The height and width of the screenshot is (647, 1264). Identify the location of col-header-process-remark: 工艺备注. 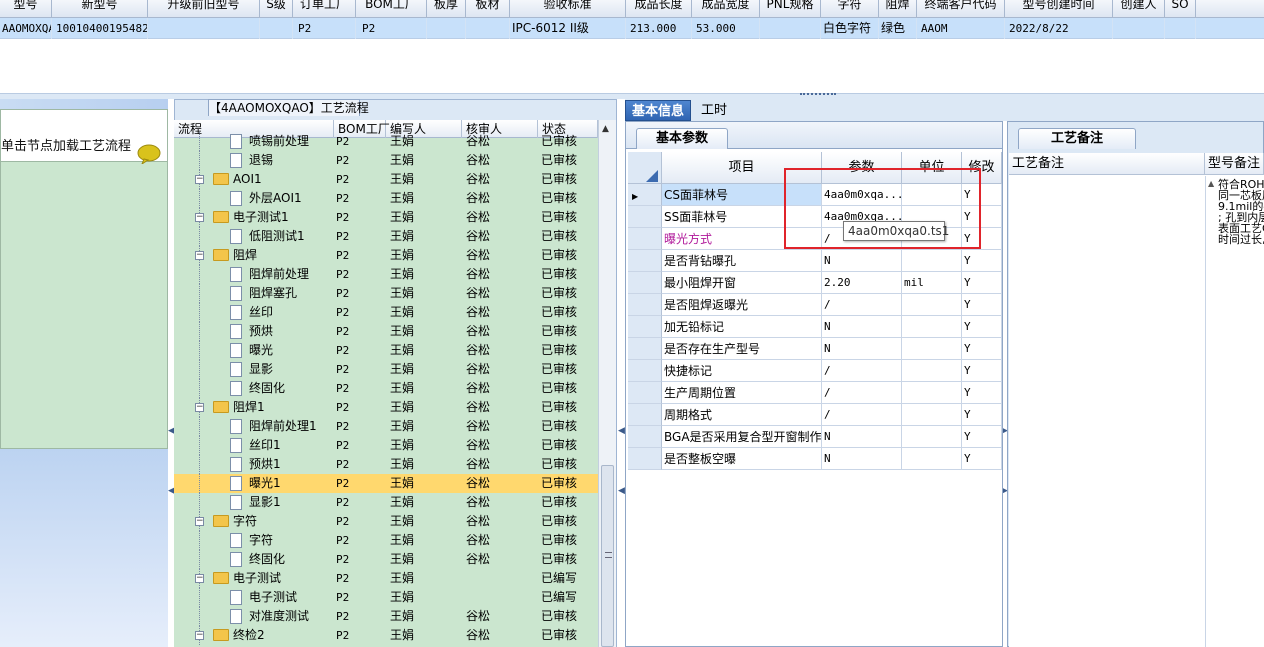
(1107, 164).